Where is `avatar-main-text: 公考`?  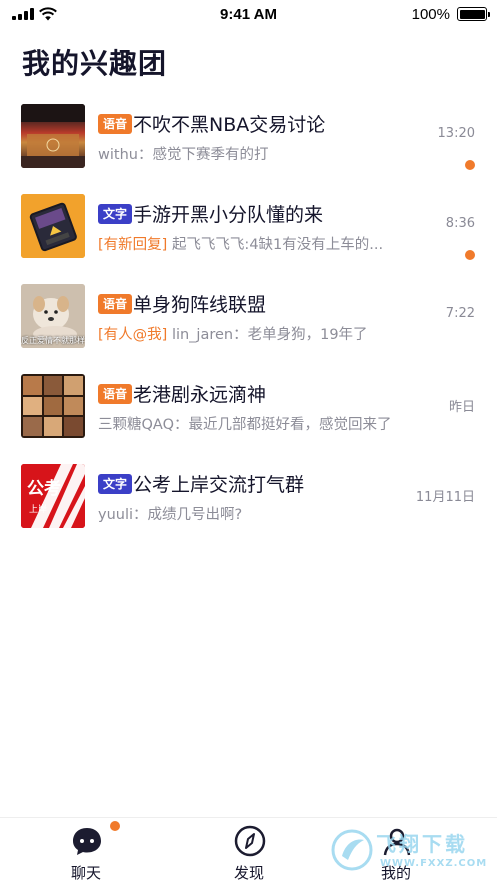
avatar-main-text: 公考 is located at coordinates (44, 489).